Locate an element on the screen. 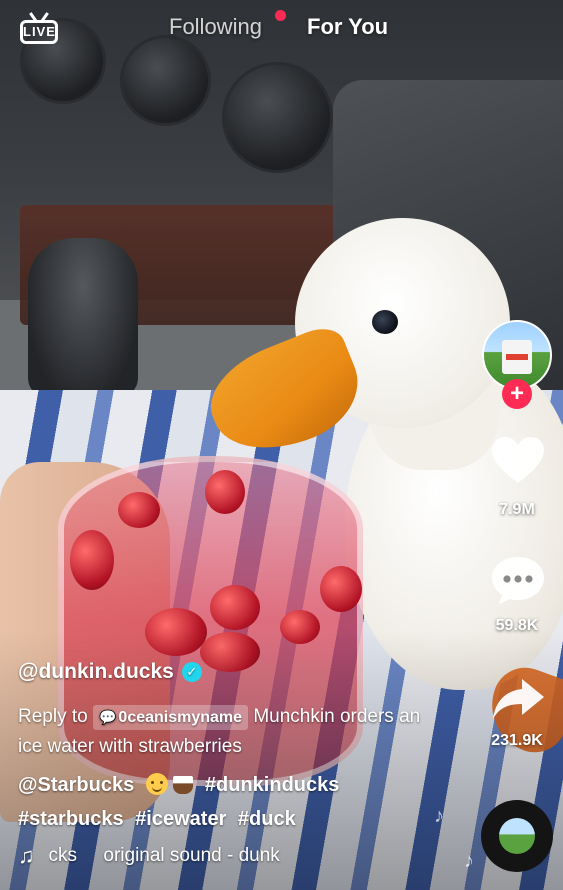  sound-disc-icon is located at coordinates (517, 836).